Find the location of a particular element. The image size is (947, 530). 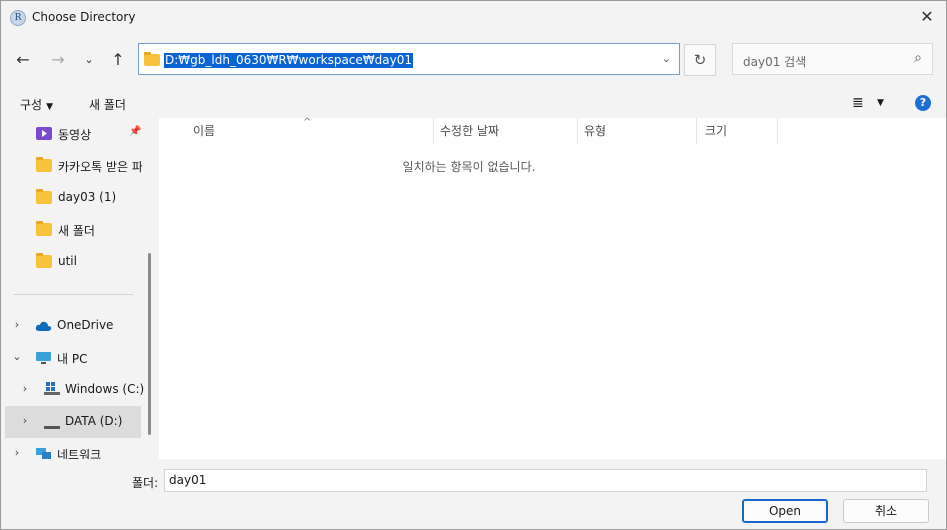

column-header-name: 이름 is located at coordinates (204, 131).